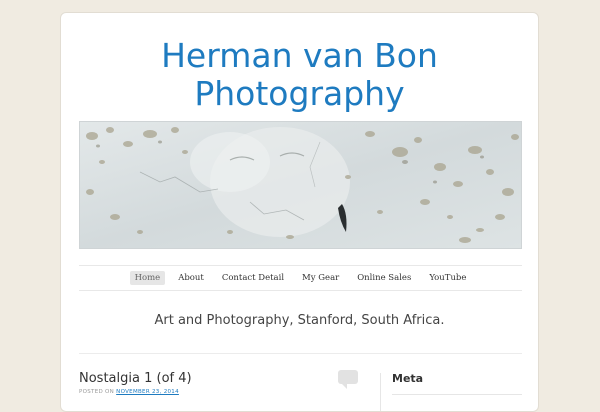 This screenshot has width=600, height=412. Describe the element at coordinates (191, 278) in the screenshot. I see `nav-item-about: About` at that location.